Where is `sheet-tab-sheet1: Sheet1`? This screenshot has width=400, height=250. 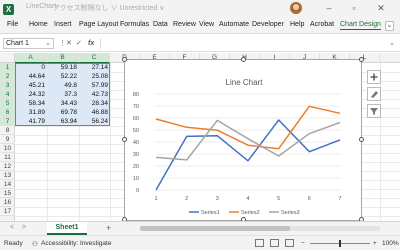
sheet-tab-sheet1: Sheet1 is located at coordinates (67, 228).